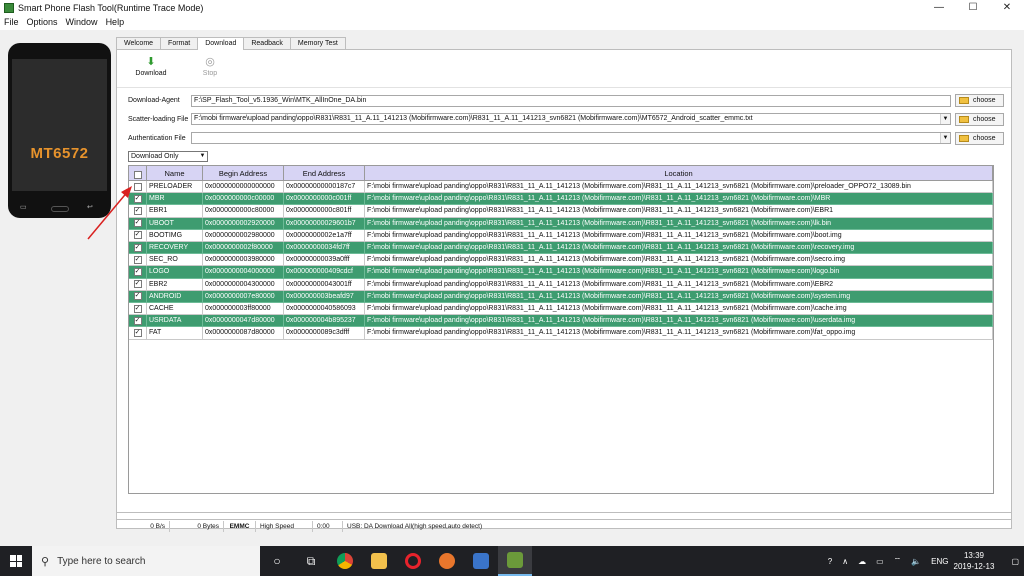 The height and width of the screenshot is (576, 1024). Describe the element at coordinates (243, 173) in the screenshot. I see `column-header-begin-address: Begin Address` at that location.